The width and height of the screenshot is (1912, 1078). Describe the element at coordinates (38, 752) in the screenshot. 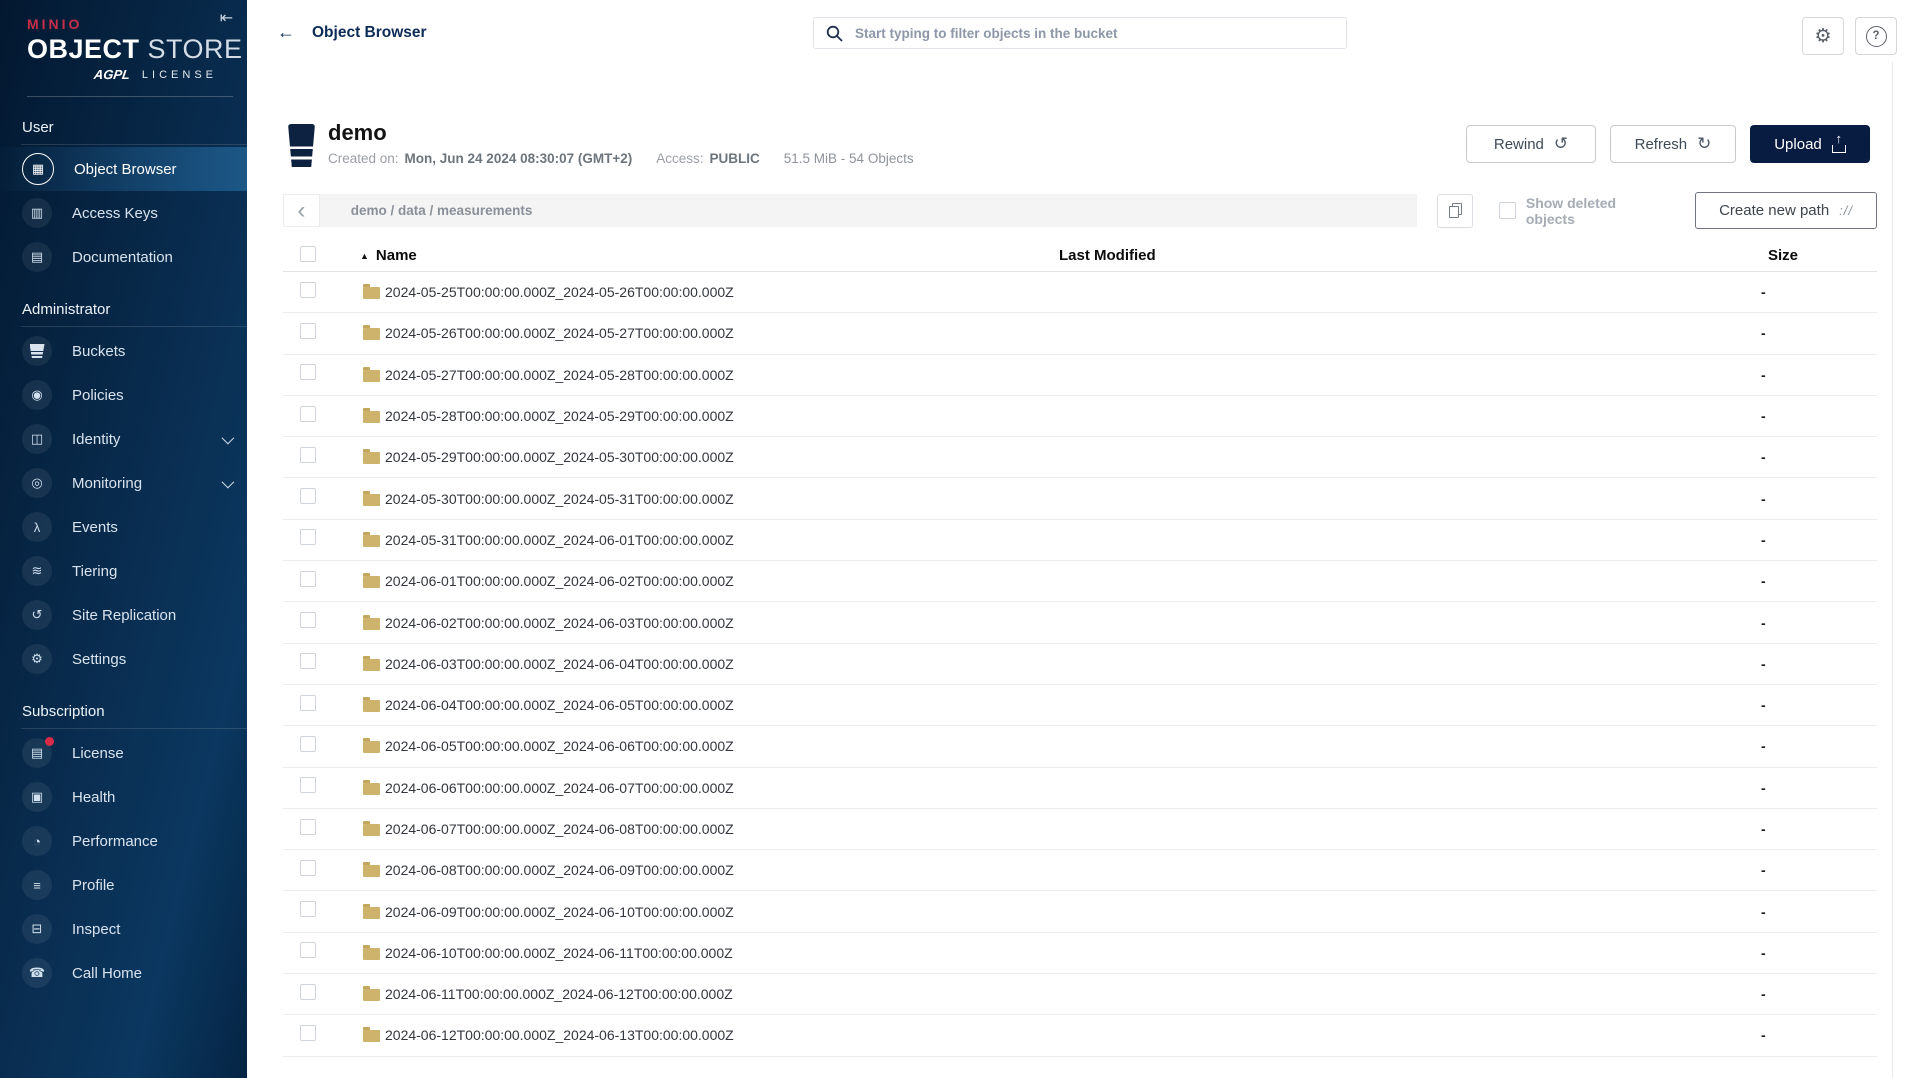

I see `license-icon: ▤` at that location.